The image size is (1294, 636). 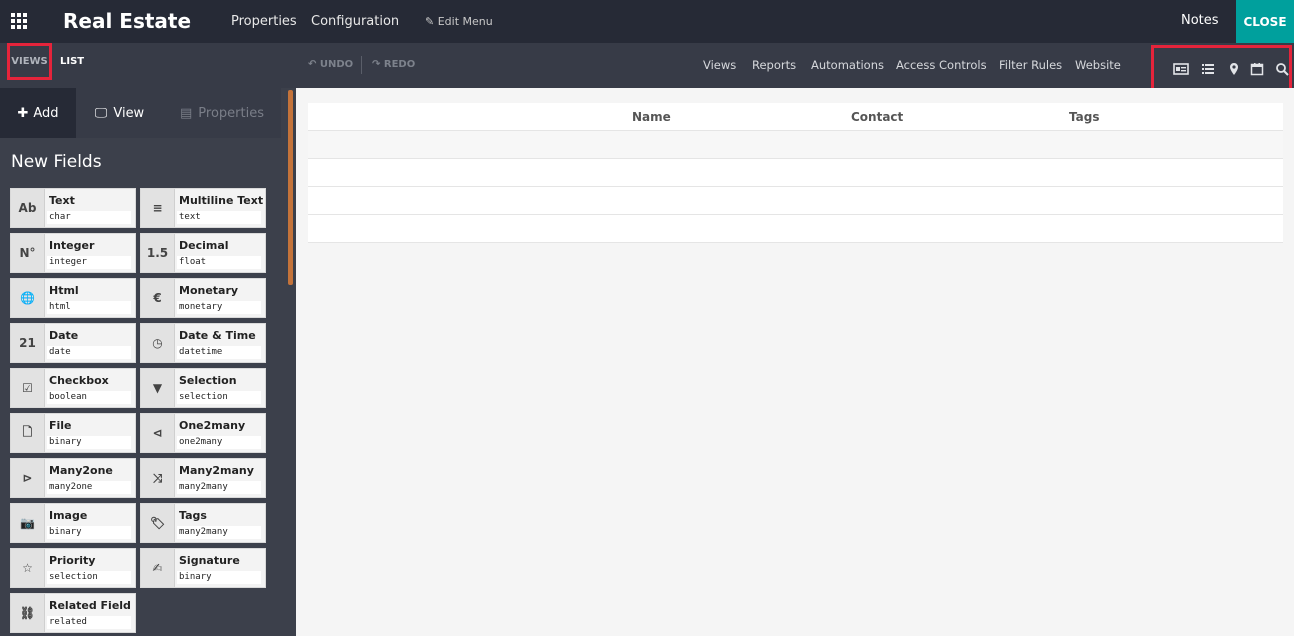 I want to click on undo-button: ↶ UNDO, so click(x=330, y=64).